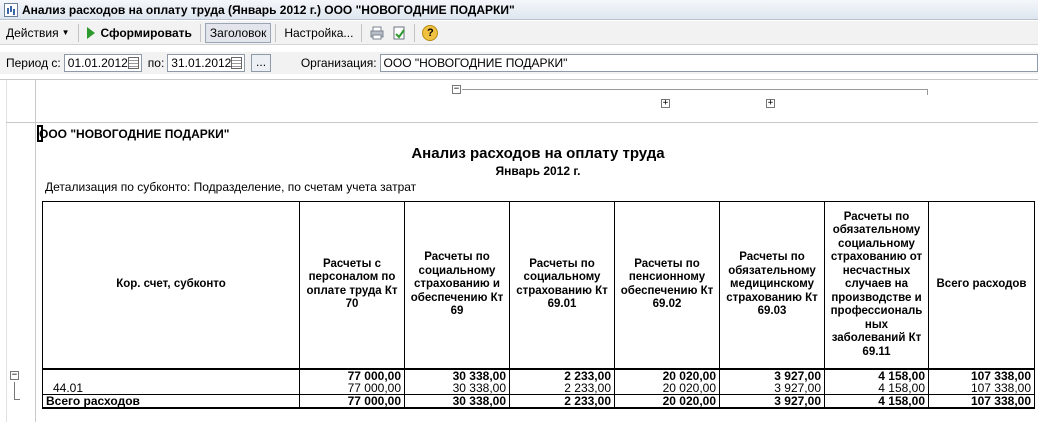 The width and height of the screenshot is (1038, 422). What do you see at coordinates (338, 63) in the screenshot?
I see `organization-label: Организация:` at bounding box center [338, 63].